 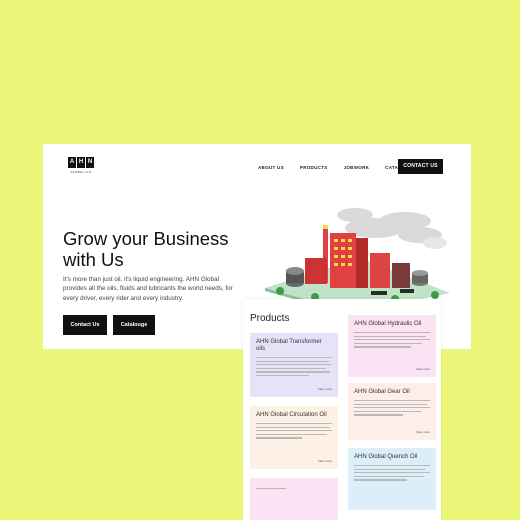 I want to click on product-card-hydraulic-oil: AHN Global Hydraulic Oil View more, so click(x=392, y=346).